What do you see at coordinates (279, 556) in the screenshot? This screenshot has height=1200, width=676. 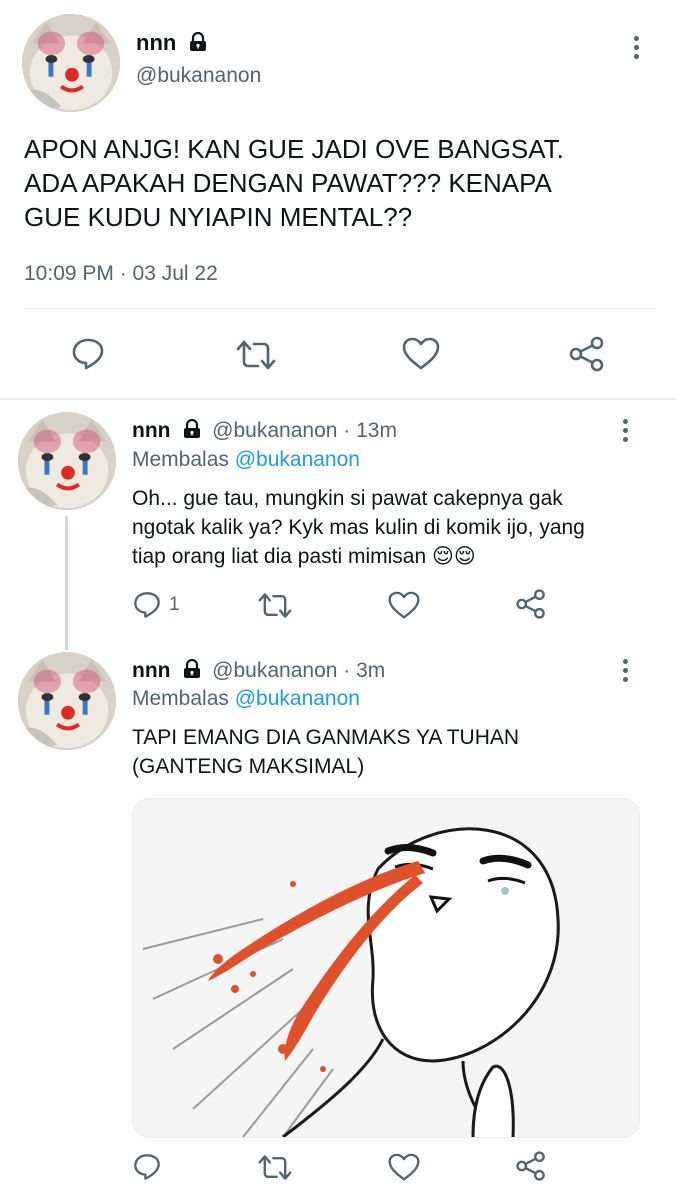 I see `tweet-text-line-content: tiap orang liat dia pasti mimisan` at bounding box center [279, 556].